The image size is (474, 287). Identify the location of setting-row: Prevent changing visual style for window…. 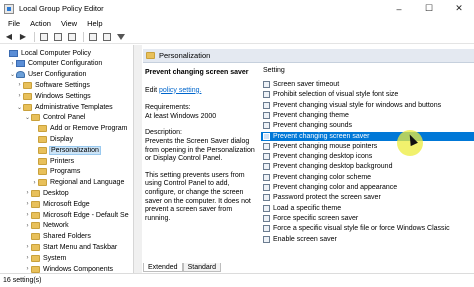
(367, 105).